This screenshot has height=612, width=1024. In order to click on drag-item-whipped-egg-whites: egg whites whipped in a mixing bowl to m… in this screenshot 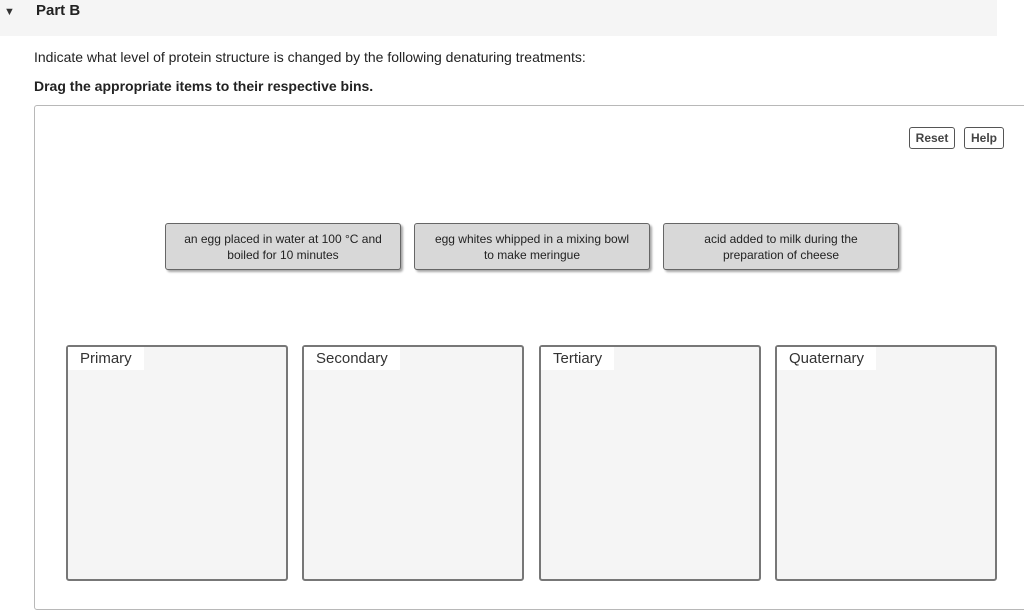, I will do `click(532, 246)`.